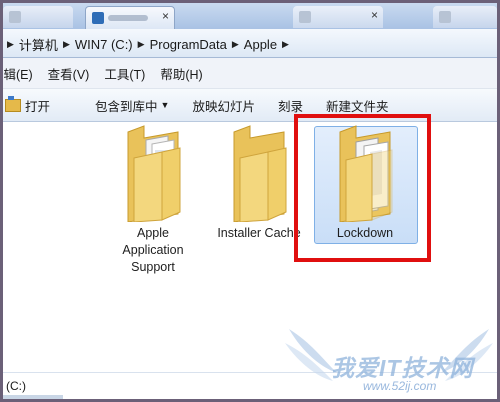 This screenshot has width=500, height=402. I want to click on slideshow-label: 放映幻灯片, so click(223, 106).